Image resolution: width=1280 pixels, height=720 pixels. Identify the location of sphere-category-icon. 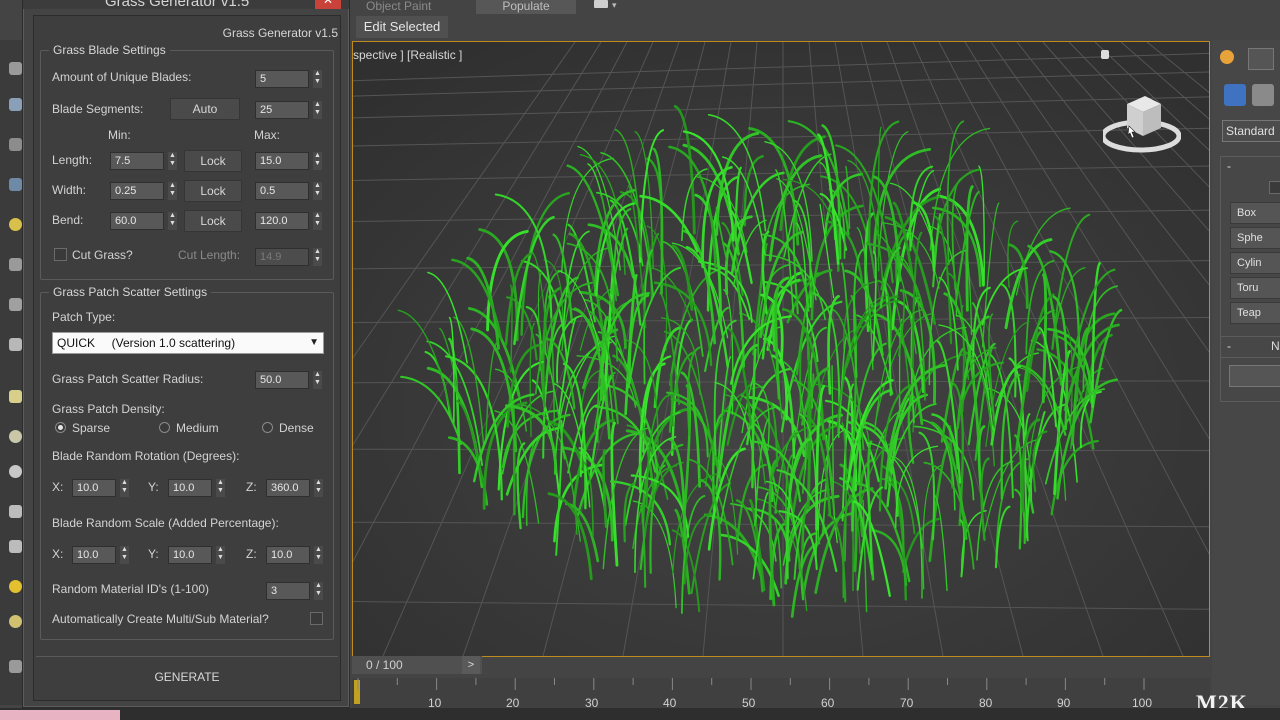
(1235, 95).